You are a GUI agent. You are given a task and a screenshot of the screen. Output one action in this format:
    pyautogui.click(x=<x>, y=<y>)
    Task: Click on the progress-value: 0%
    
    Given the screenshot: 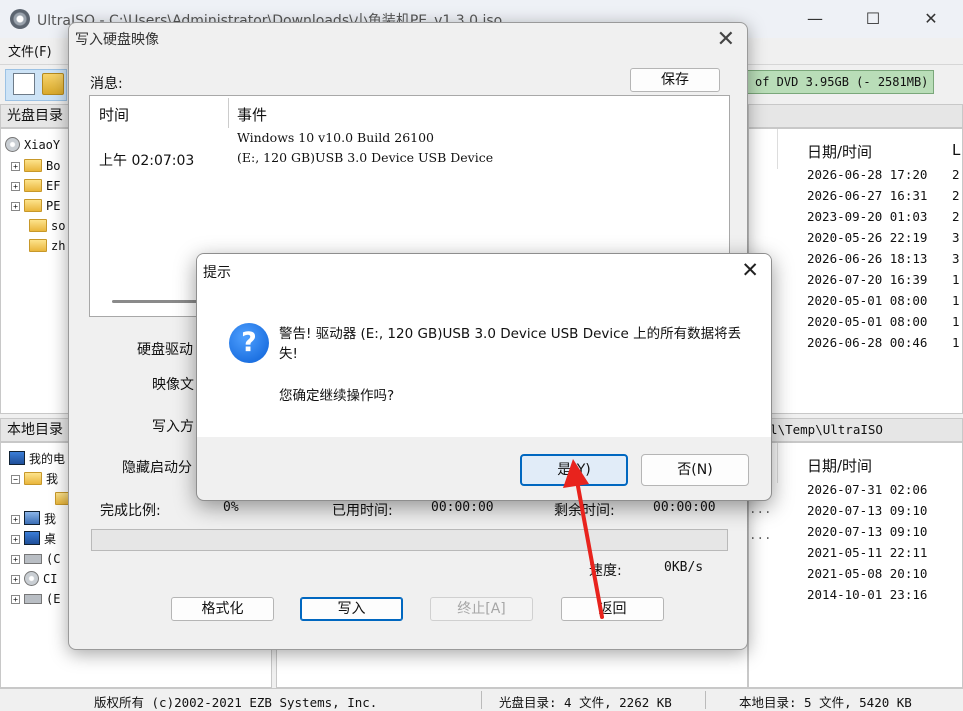 What is the action you would take?
    pyautogui.click(x=231, y=507)
    